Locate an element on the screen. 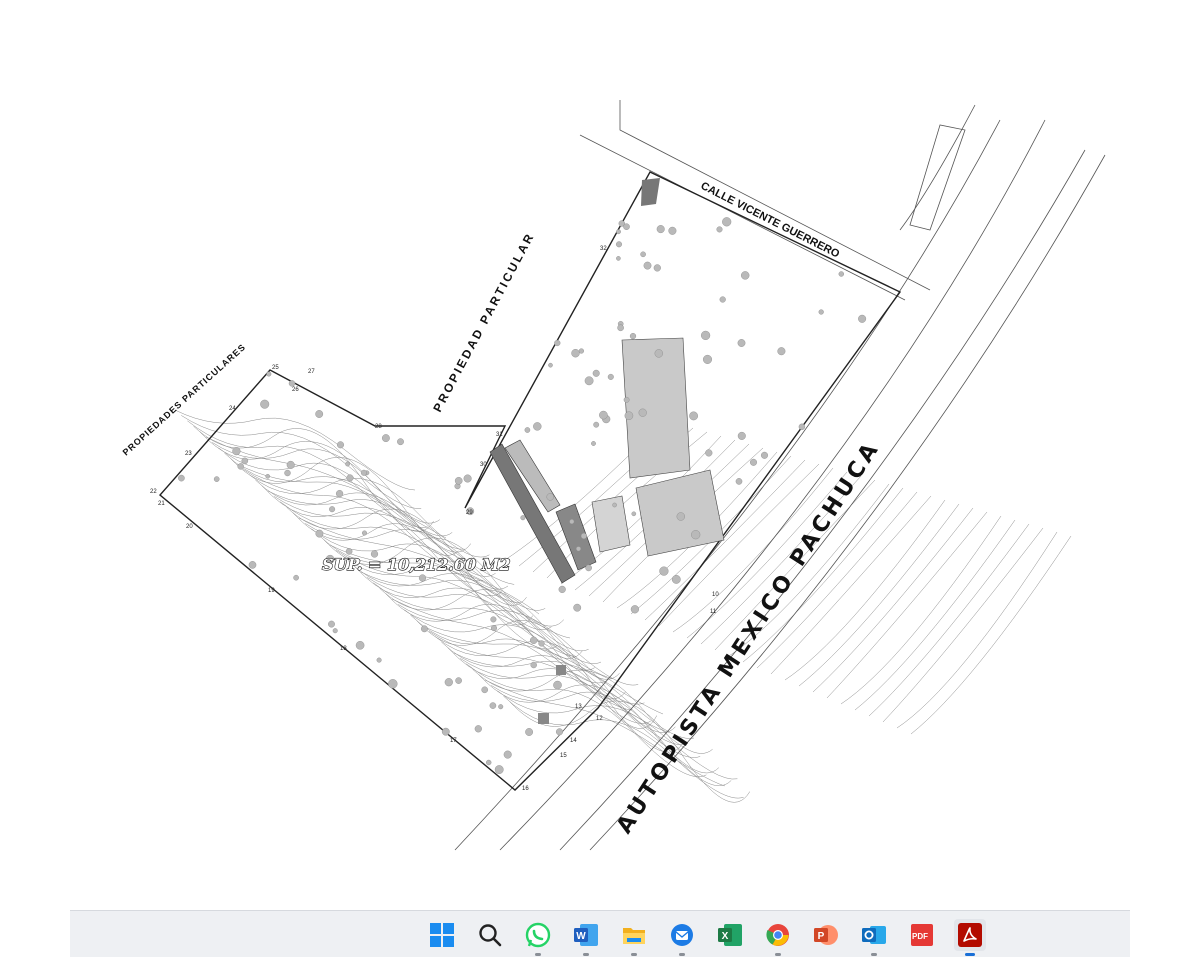 This screenshot has width=1200, height=957. powerpoint-icon: P is located at coordinates (826, 935).